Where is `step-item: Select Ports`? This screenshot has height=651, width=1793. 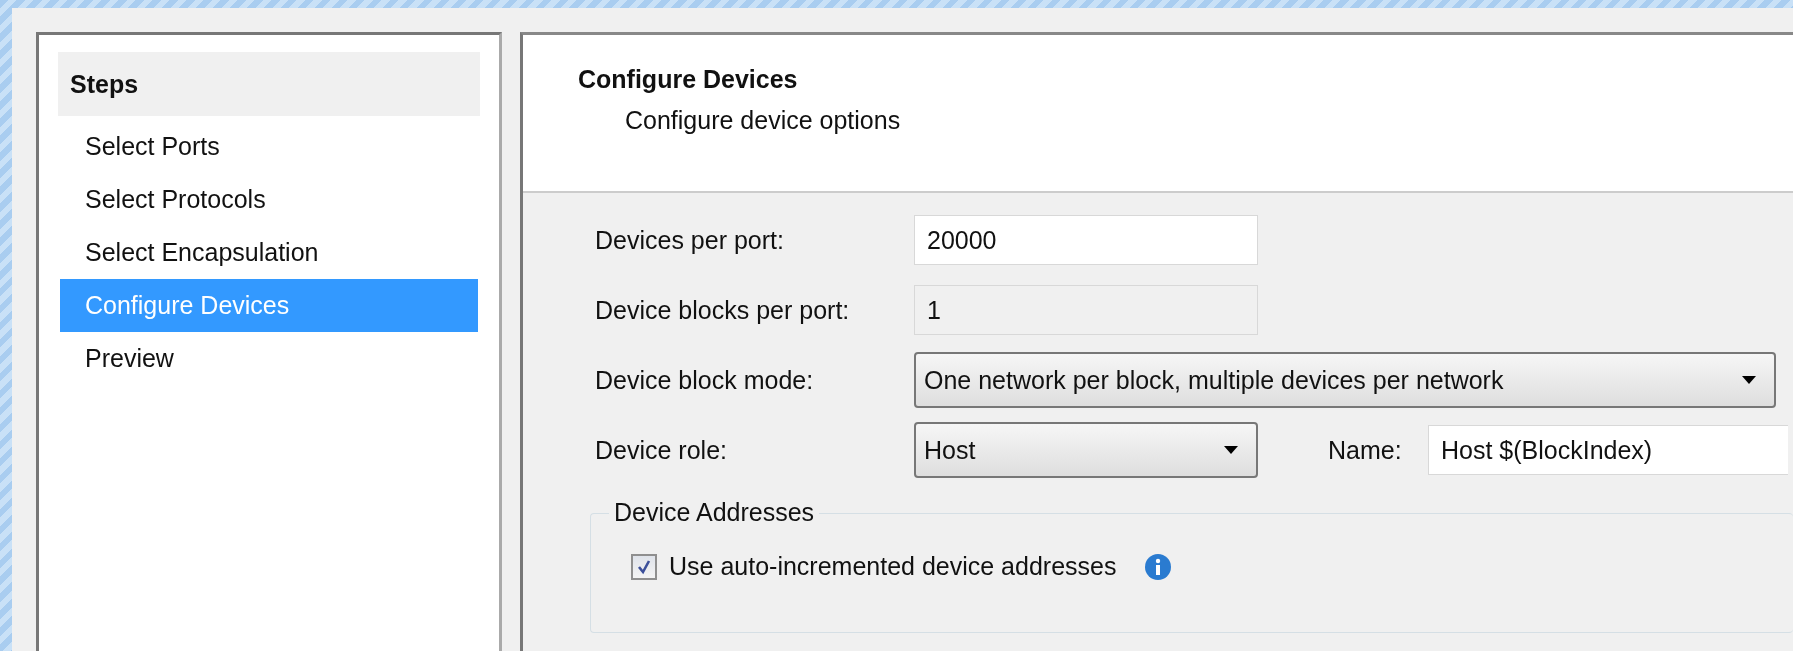 step-item: Select Ports is located at coordinates (269, 146).